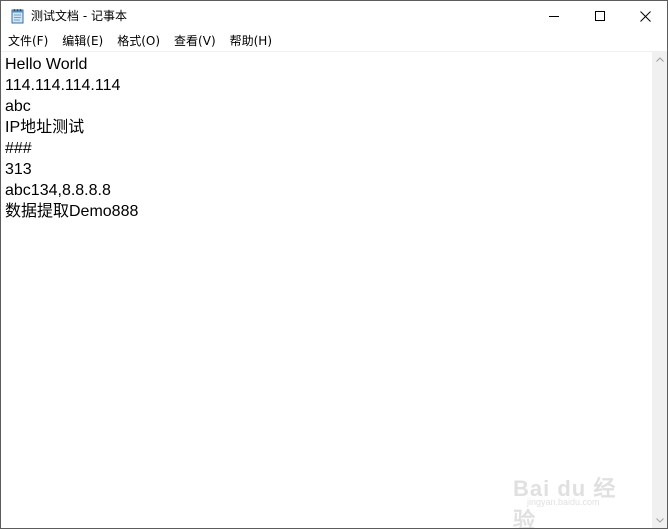  What do you see at coordinates (18, 169) in the screenshot?
I see `text-line: 313` at bounding box center [18, 169].